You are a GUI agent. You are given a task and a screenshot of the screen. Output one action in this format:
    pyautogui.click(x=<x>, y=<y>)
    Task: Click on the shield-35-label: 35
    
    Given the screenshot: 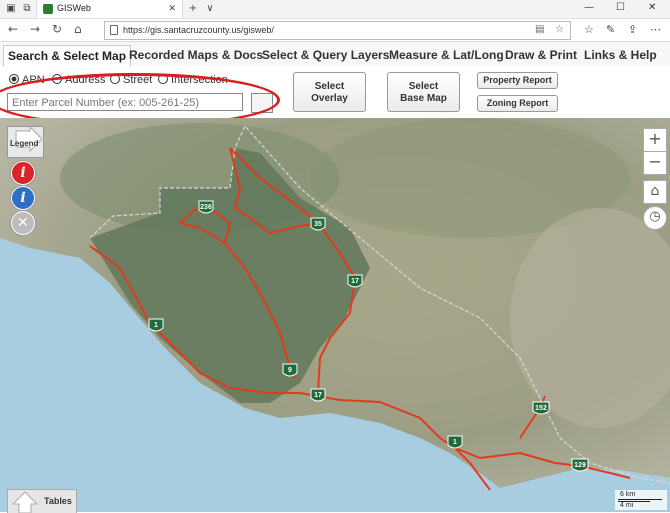 What is the action you would take?
    pyautogui.click(x=318, y=224)
    